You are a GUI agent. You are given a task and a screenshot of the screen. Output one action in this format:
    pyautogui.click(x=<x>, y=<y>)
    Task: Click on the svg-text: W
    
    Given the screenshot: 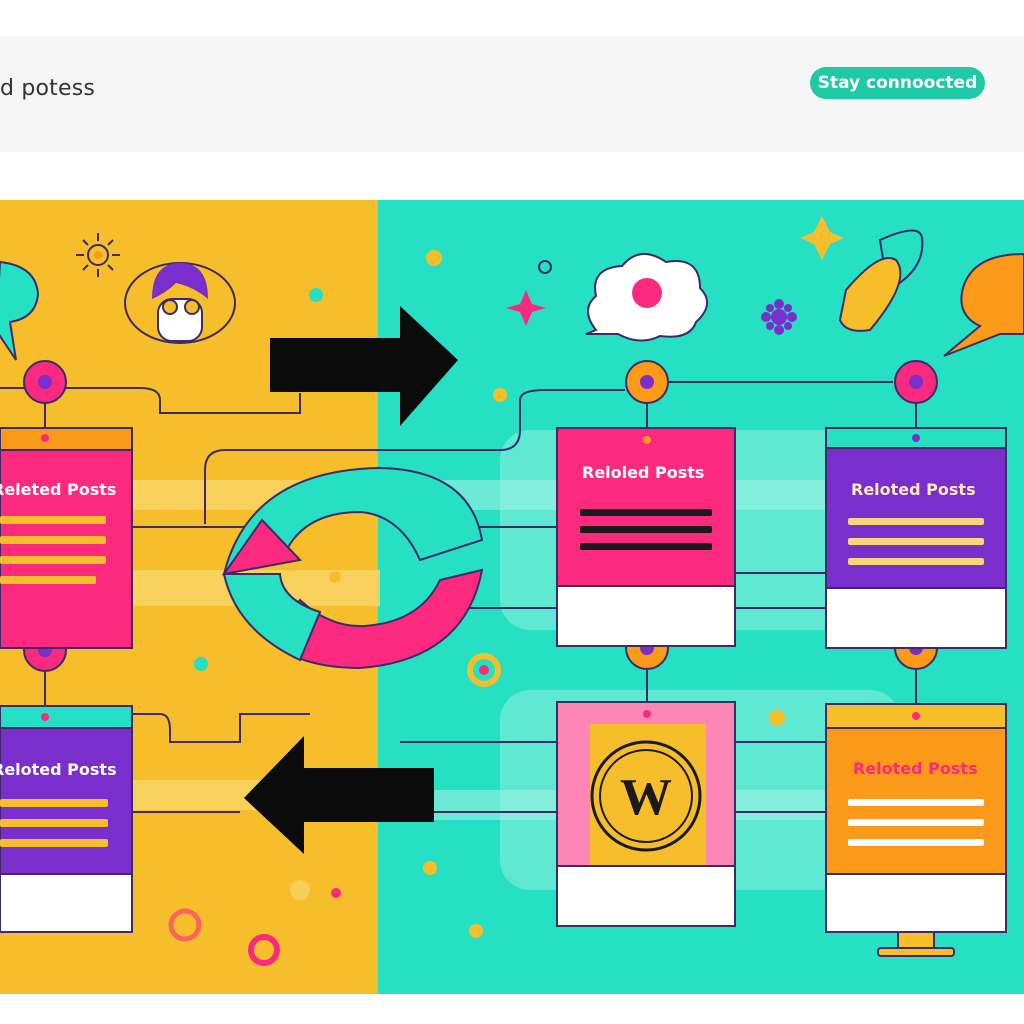 What is the action you would take?
    pyautogui.click(x=646, y=797)
    